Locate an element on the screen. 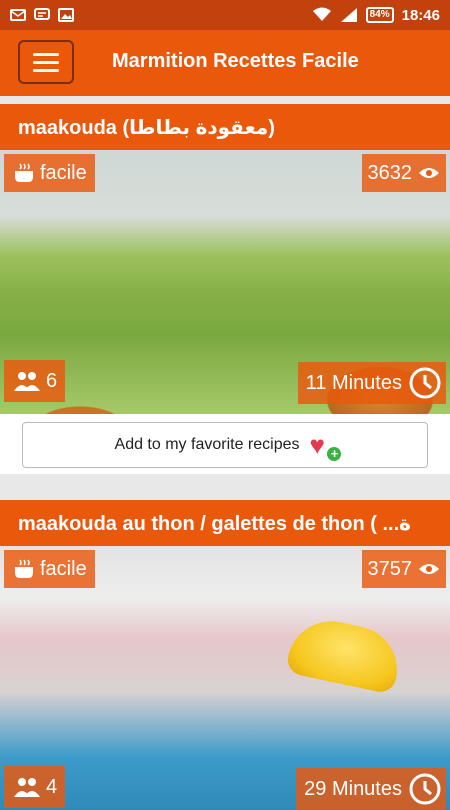 Image resolution: width=450 pixels, height=810 pixels. cook-time: 11 Minutes is located at coordinates (353, 382).